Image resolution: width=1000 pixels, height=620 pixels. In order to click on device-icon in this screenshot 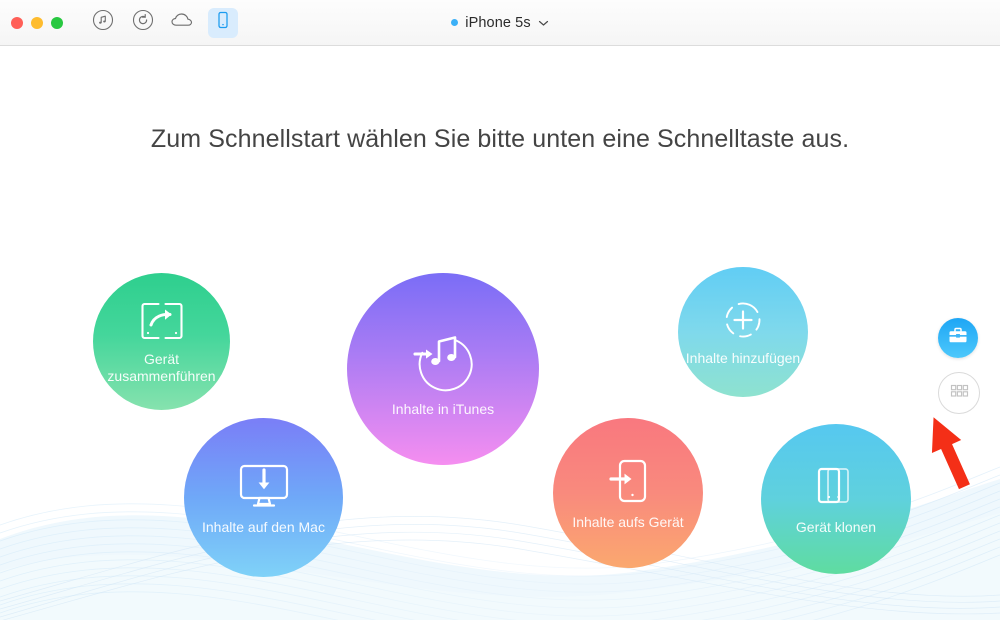, I will do `click(223, 22)`.